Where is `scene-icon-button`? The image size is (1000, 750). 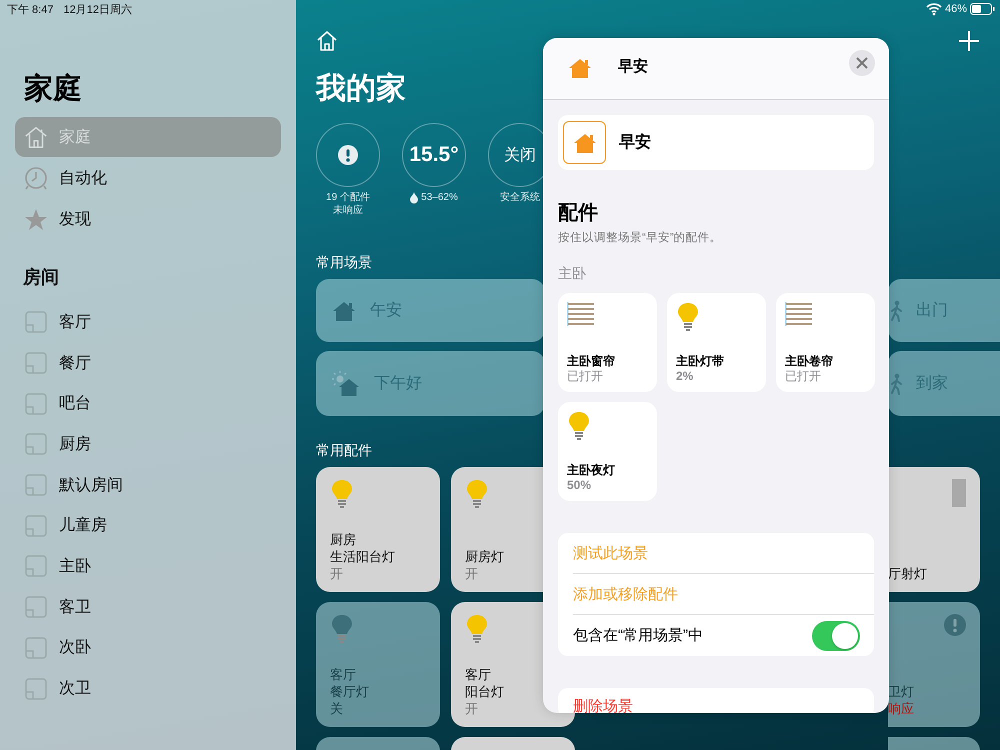
scene-icon-button is located at coordinates (584, 142).